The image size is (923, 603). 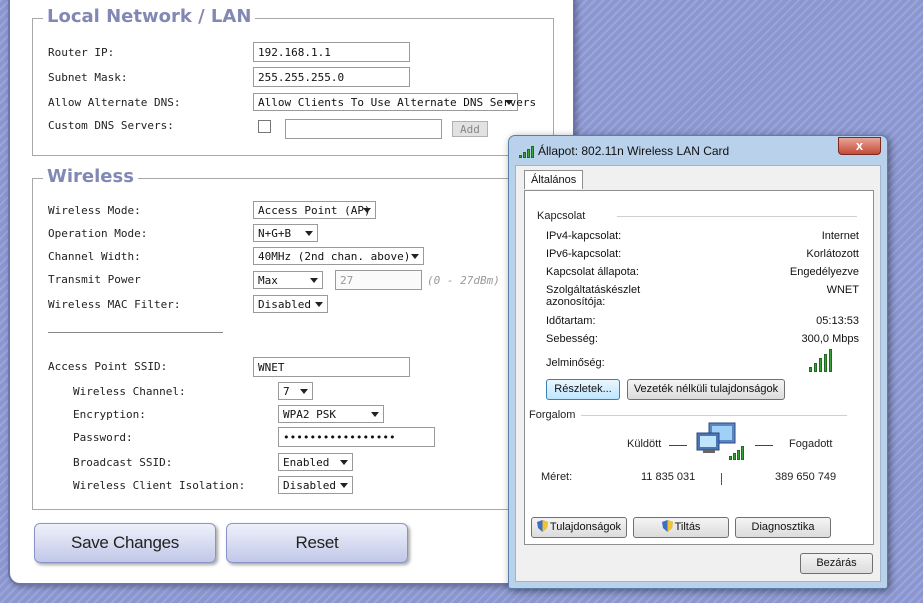 What do you see at coordinates (571, 321) in the screenshot?
I see `duration-label: Időtartam:` at bounding box center [571, 321].